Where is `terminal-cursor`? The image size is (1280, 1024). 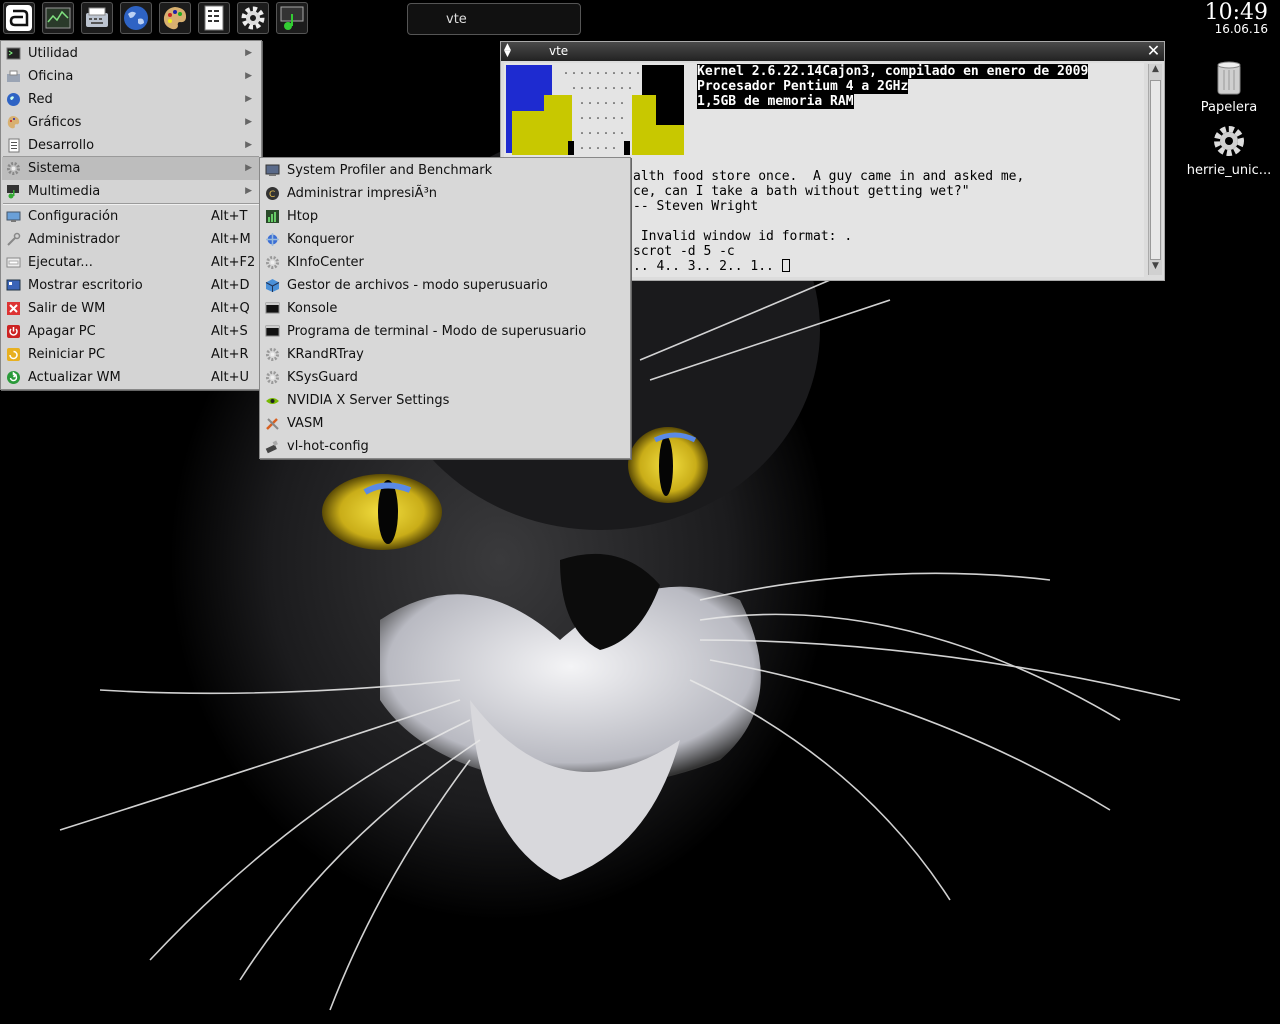
terminal-cursor is located at coordinates (785, 265).